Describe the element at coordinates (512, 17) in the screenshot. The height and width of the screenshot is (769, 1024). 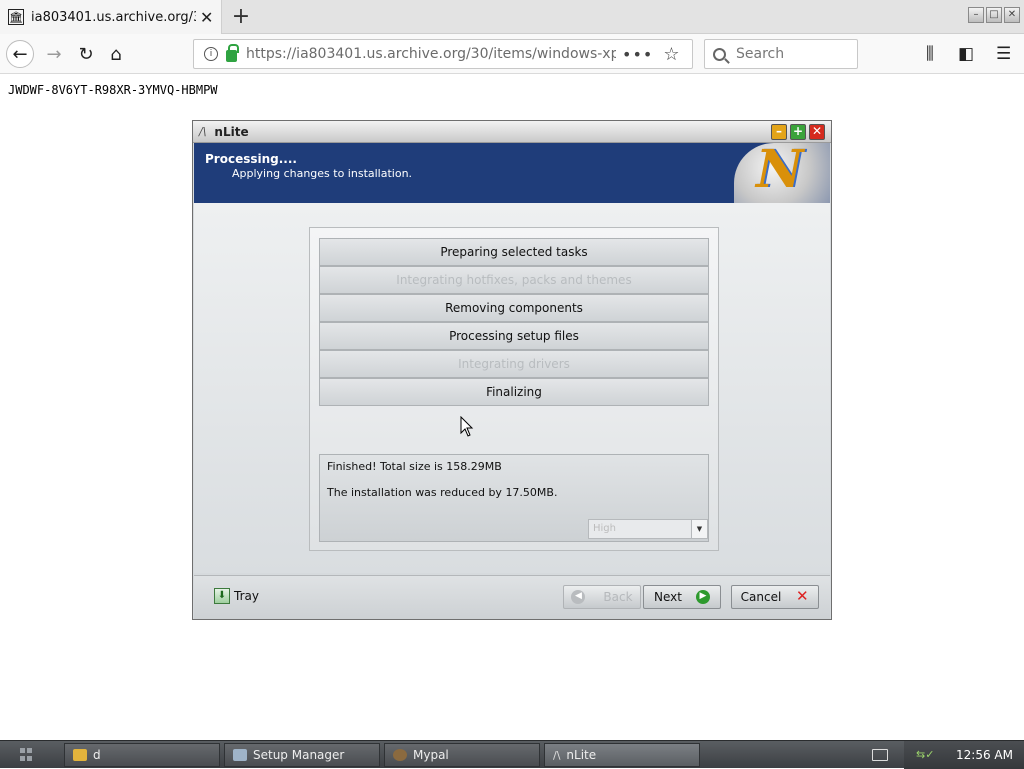
I see `browser-tab-bar: 🏛 ia803401.us.archive.org/30/i ✕ + – □ ✕` at that location.